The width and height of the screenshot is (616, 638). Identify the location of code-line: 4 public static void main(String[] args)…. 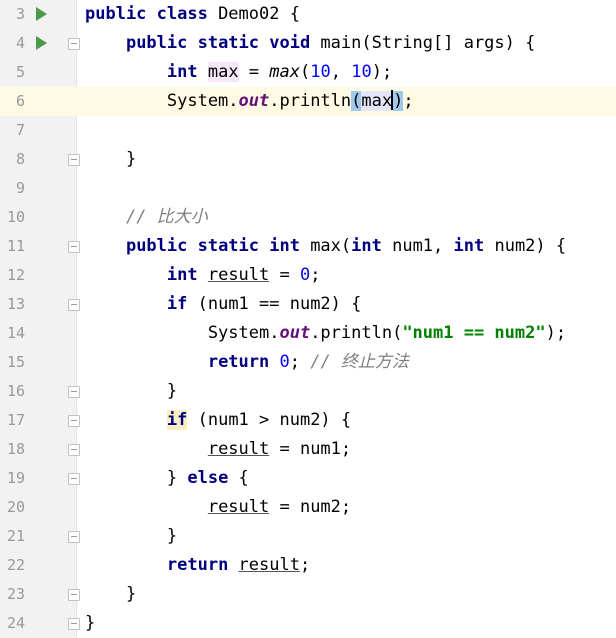
(308, 43).